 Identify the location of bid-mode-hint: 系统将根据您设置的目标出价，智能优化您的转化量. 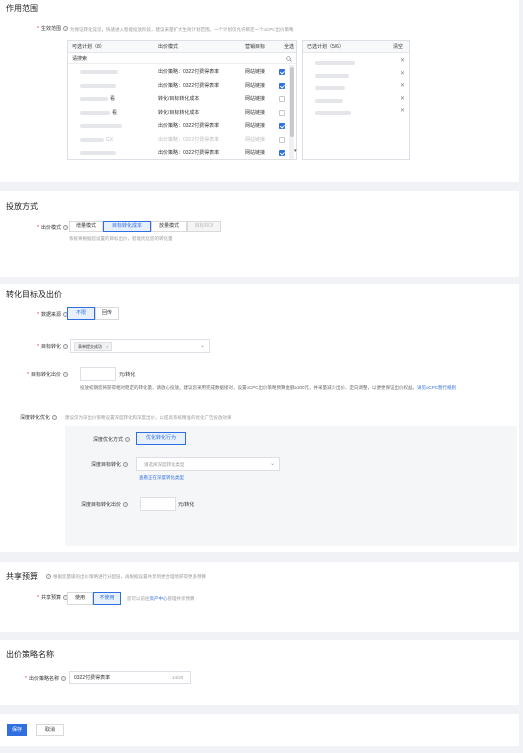
(121, 238).